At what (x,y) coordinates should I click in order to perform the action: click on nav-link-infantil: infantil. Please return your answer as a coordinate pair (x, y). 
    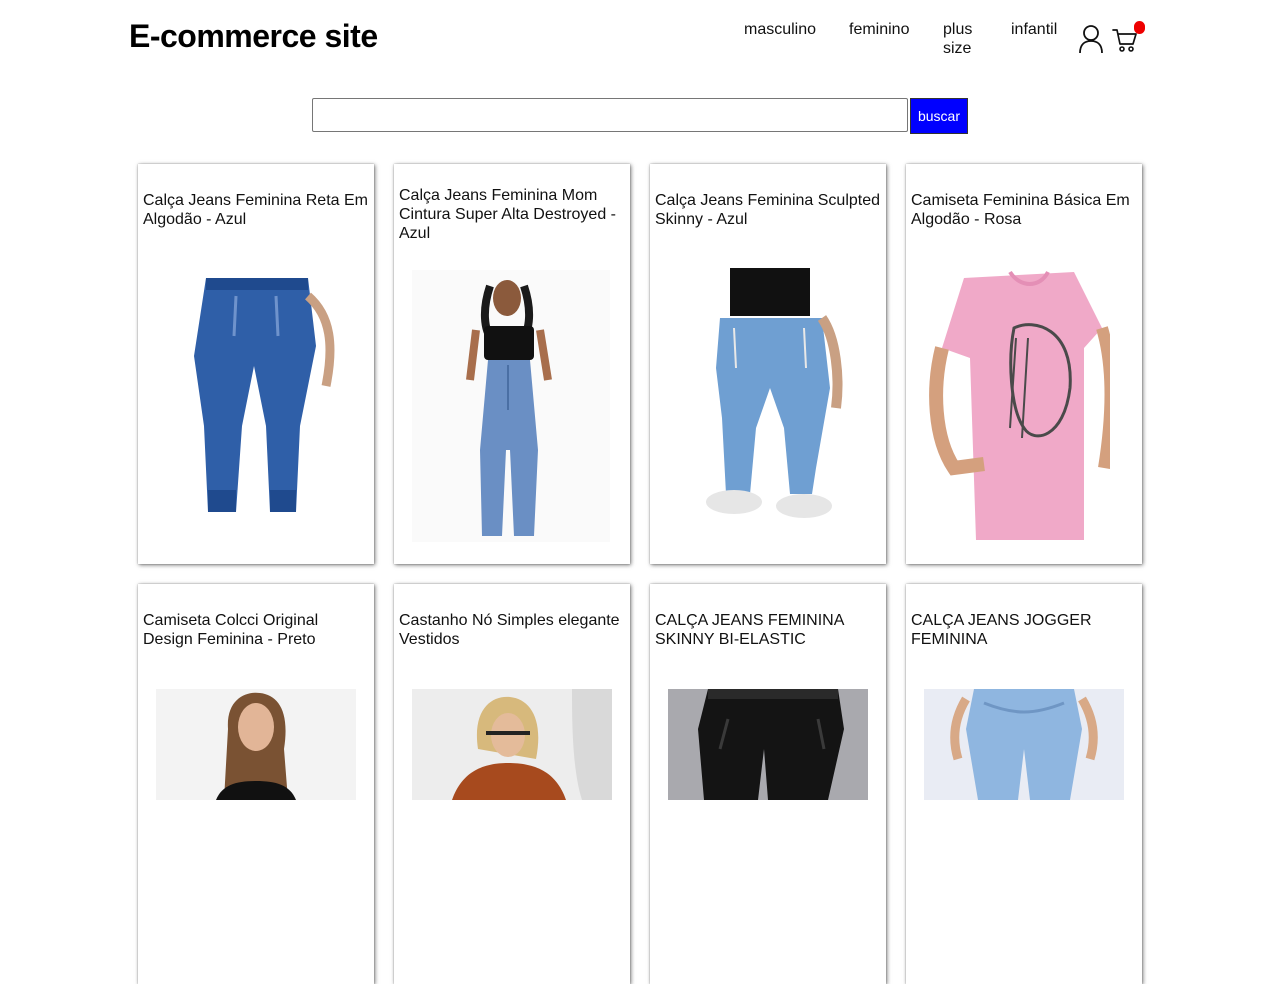
    Looking at the image, I should click on (1034, 29).